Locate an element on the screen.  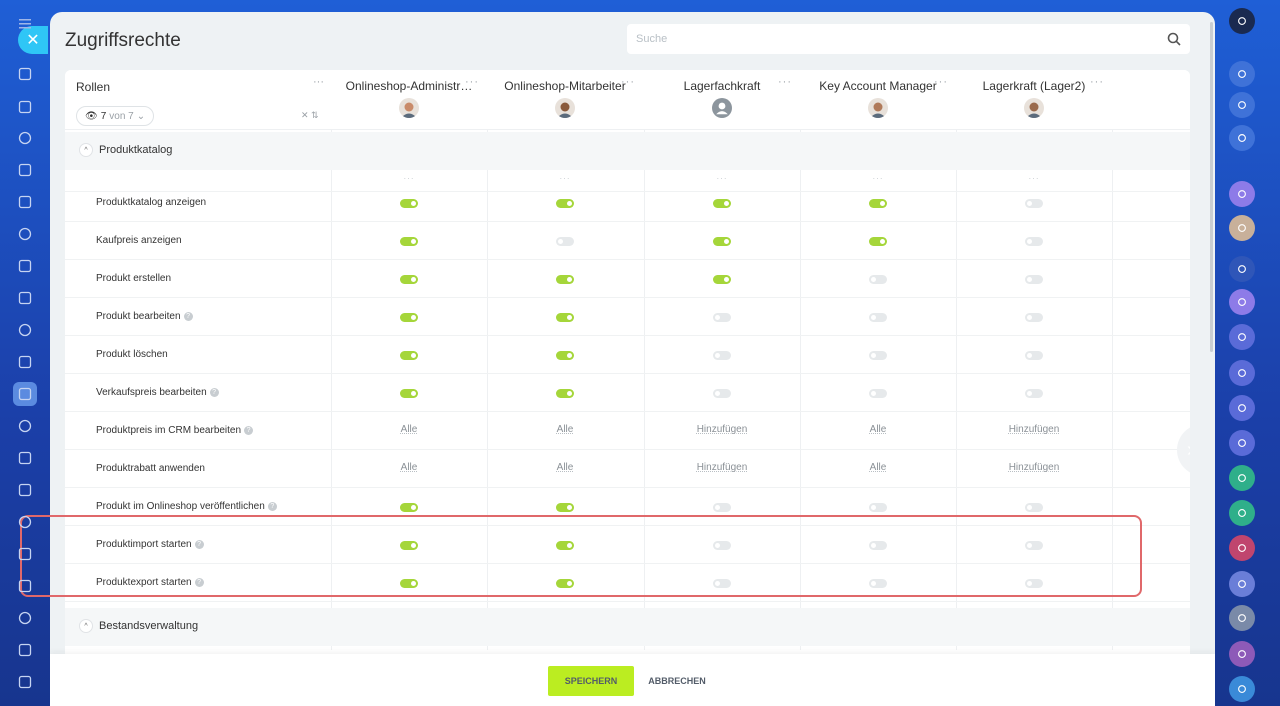
group-icon is located at coordinates (1242, 269).